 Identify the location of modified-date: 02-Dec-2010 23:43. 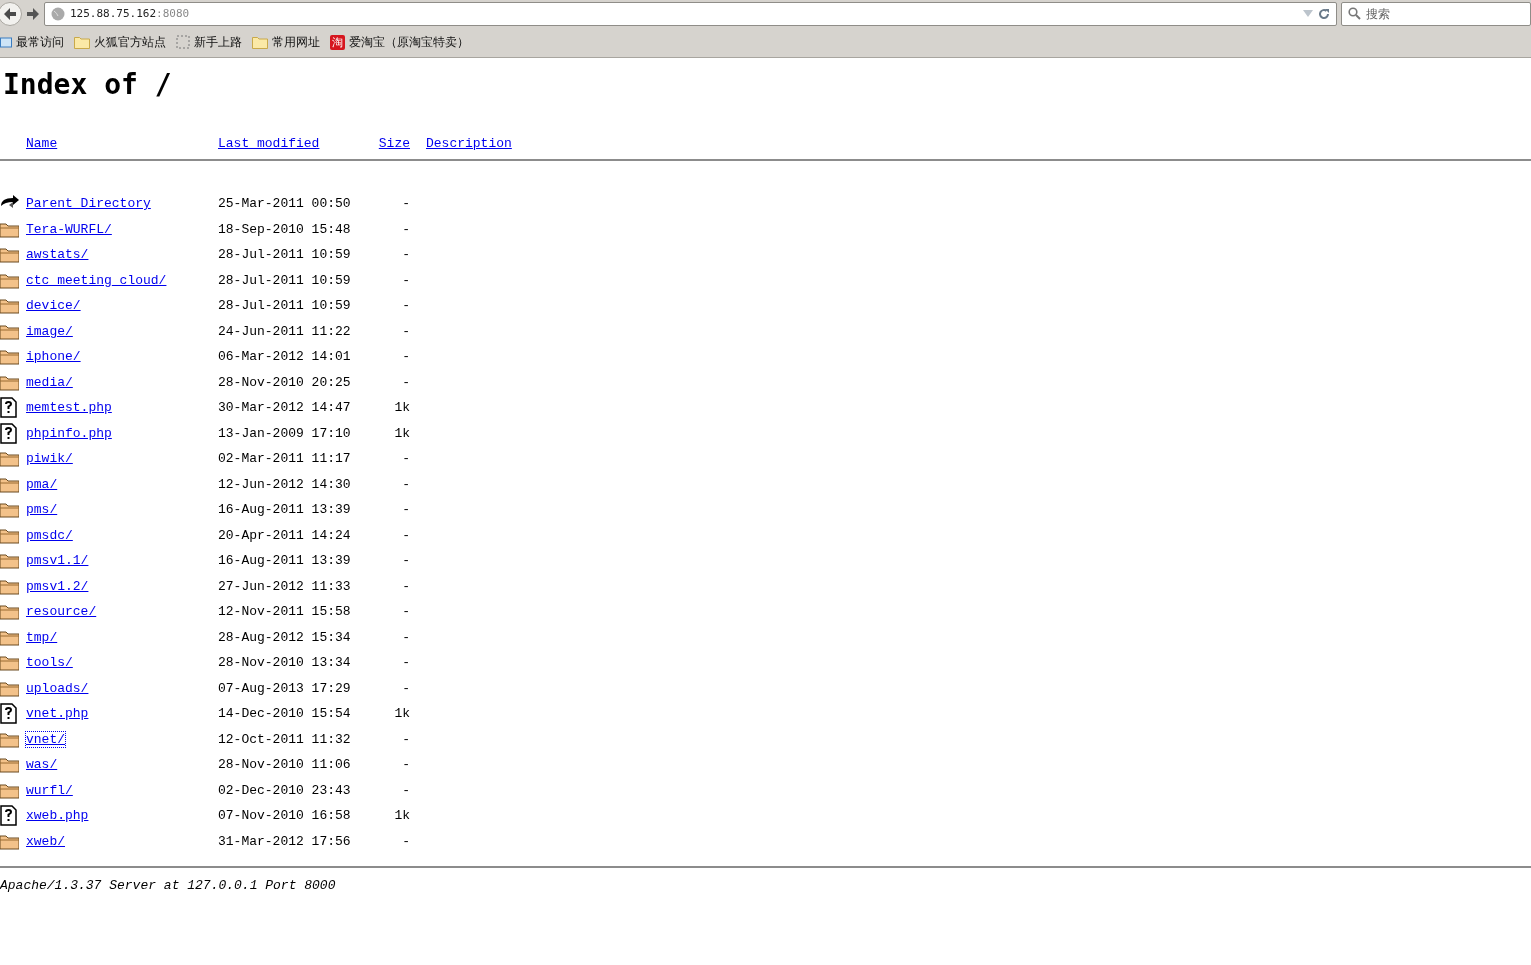
(285, 790).